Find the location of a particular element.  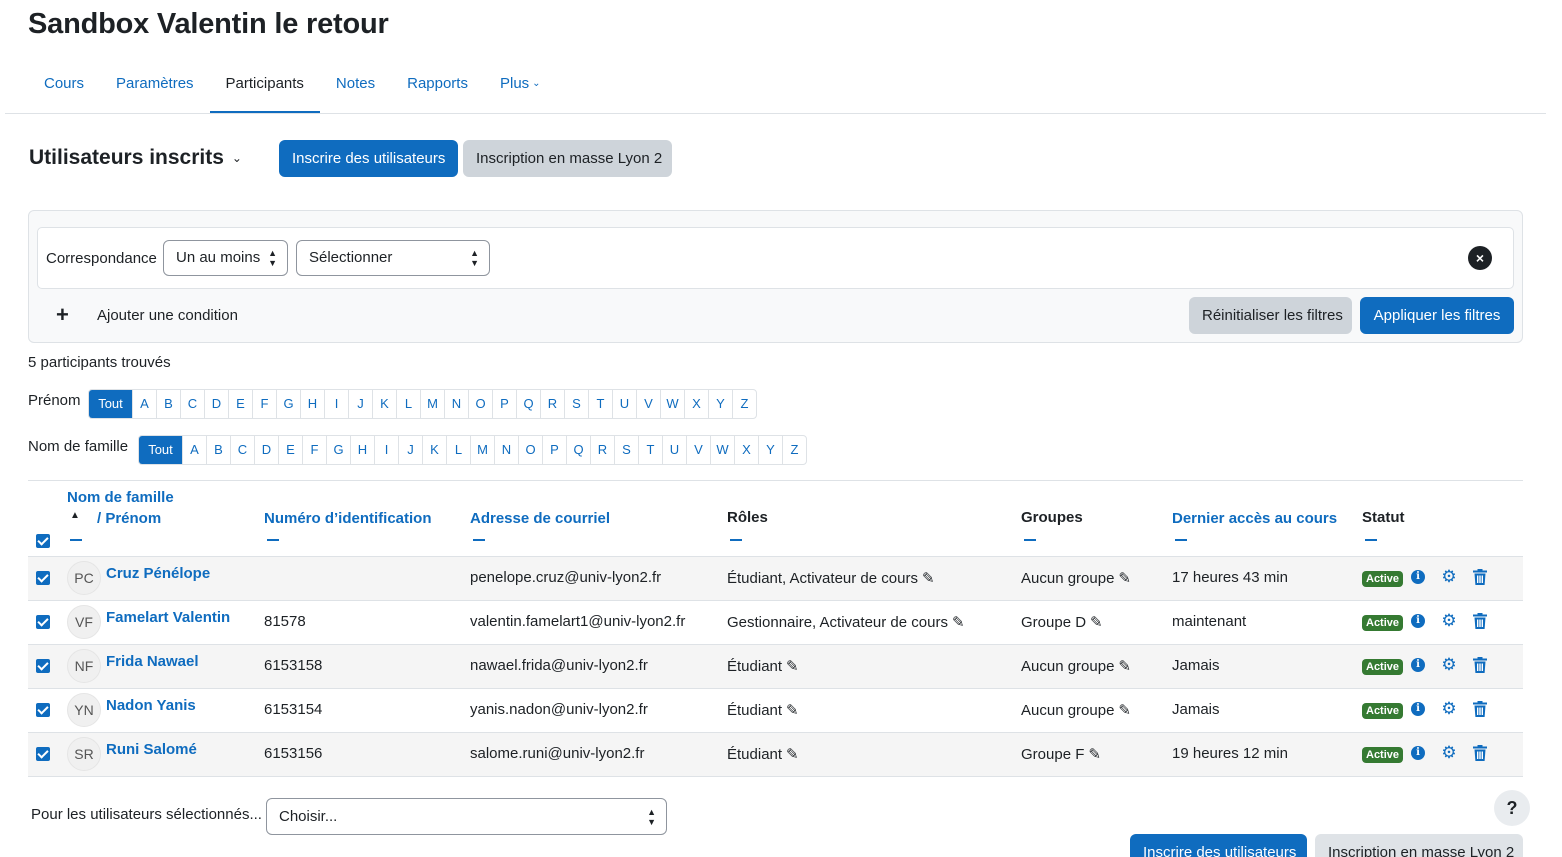

firstname-initial-r: R is located at coordinates (552, 404).